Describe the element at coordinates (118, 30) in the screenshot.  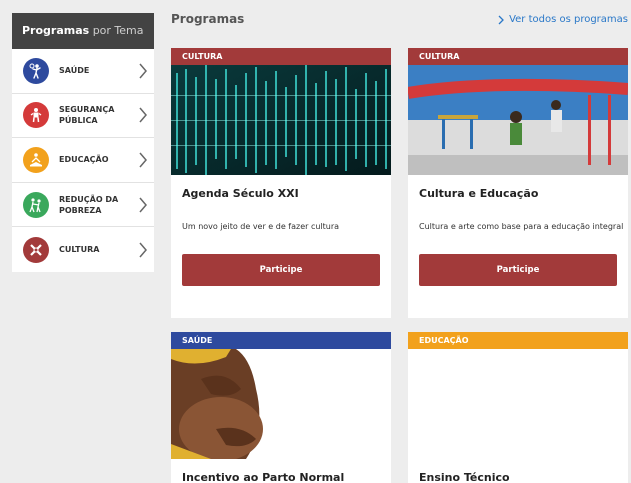
I see `sidebar-header-light: por Tema` at that location.